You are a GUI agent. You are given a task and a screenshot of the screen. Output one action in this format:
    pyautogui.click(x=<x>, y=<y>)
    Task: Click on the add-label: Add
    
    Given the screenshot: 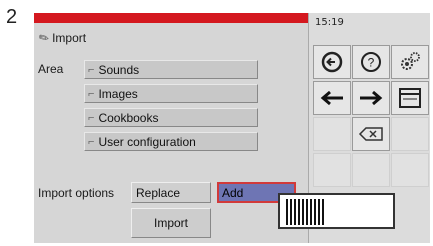 What is the action you would take?
    pyautogui.click(x=233, y=192)
    